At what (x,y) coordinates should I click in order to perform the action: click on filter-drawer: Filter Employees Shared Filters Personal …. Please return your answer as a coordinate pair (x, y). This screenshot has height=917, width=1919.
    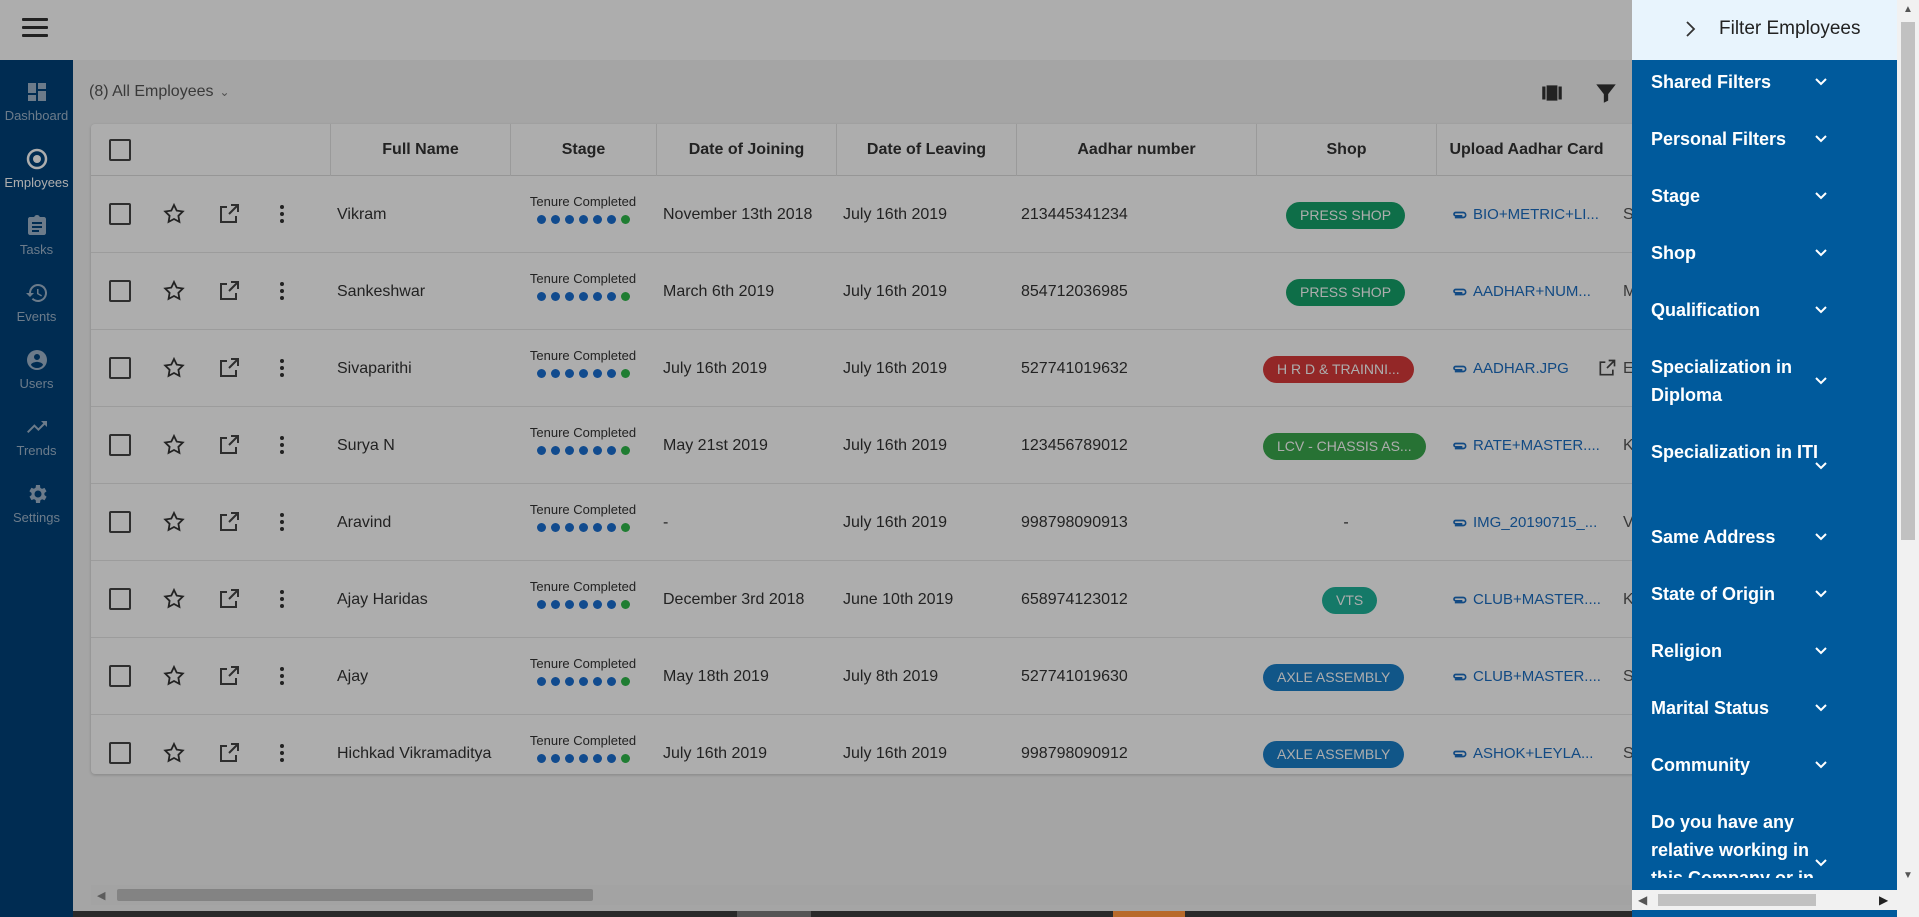
    Looking at the image, I should click on (1764, 458).